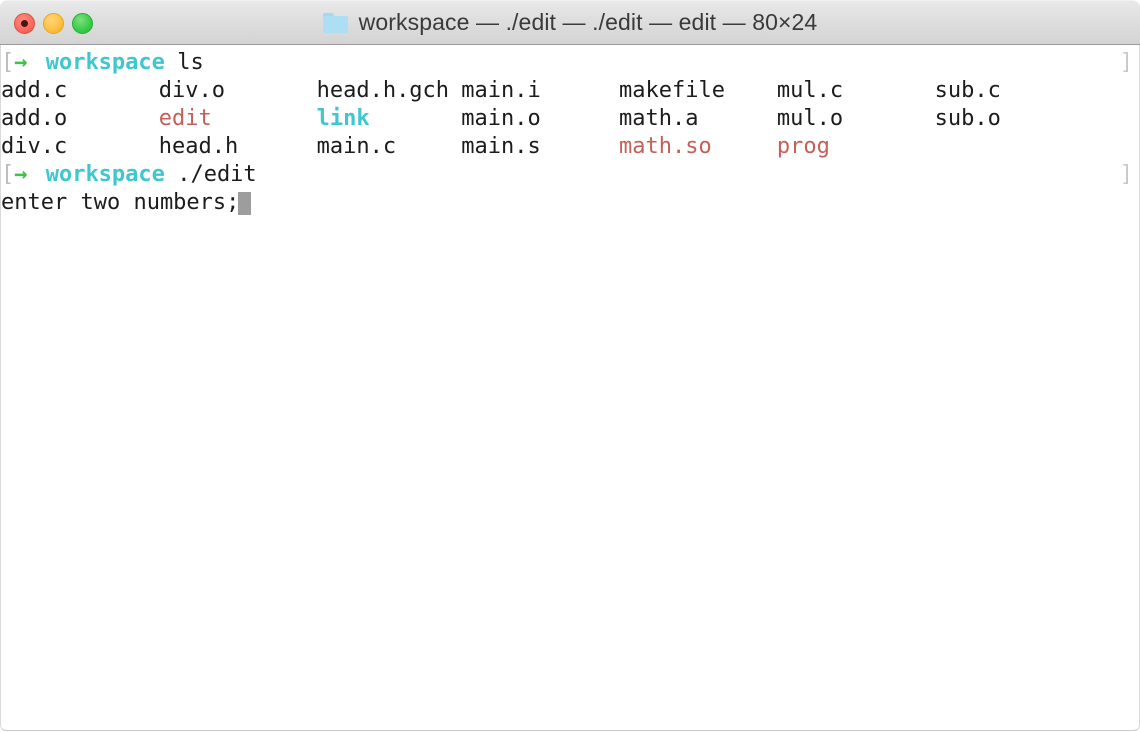 This screenshot has width=1140, height=732. What do you see at coordinates (665, 146) in the screenshot?
I see `file-entry: math.so` at bounding box center [665, 146].